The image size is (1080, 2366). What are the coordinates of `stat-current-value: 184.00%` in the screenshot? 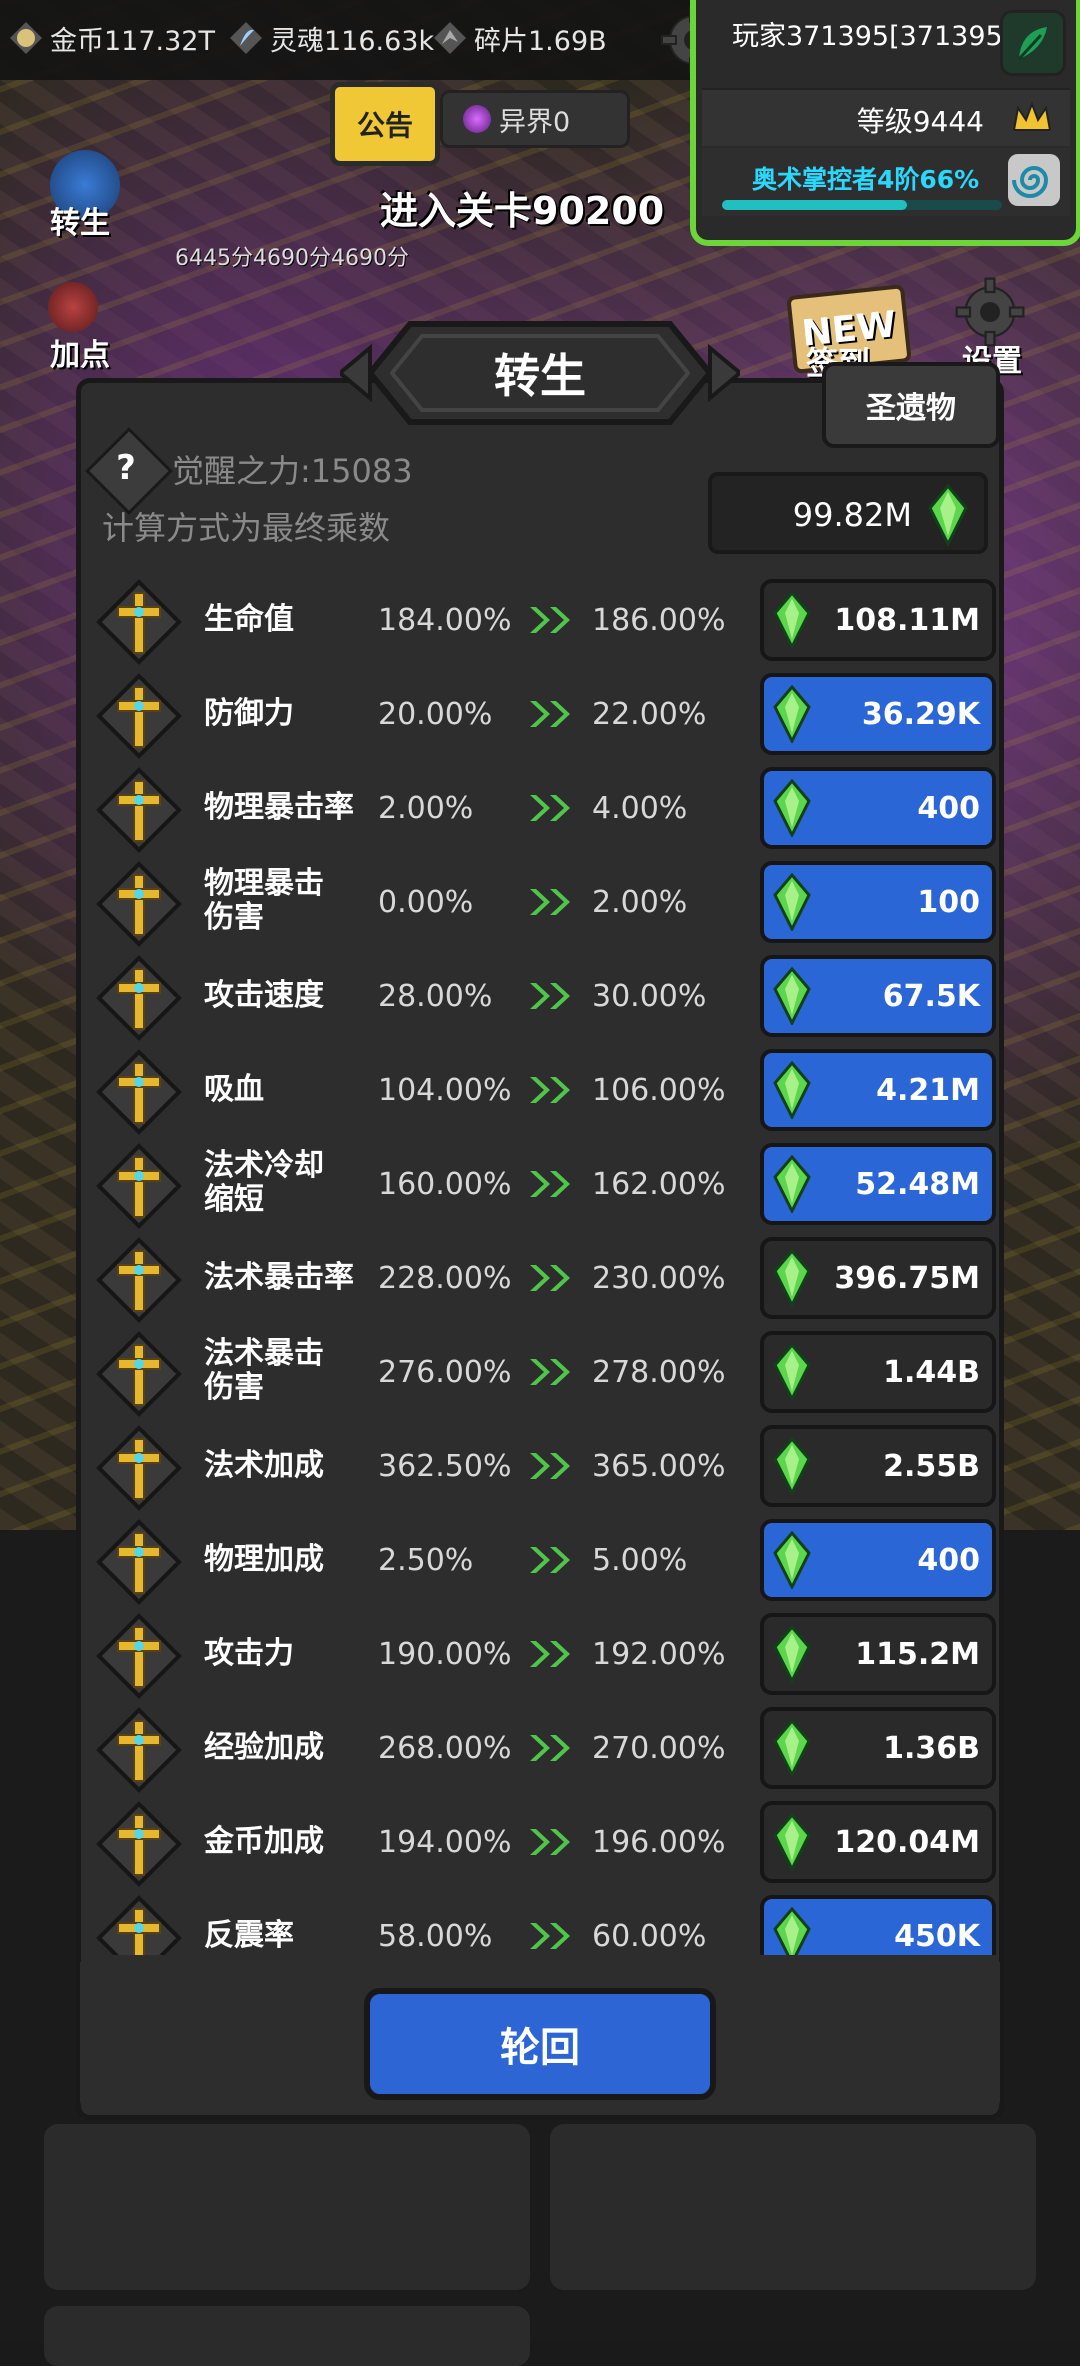 It's located at (445, 620).